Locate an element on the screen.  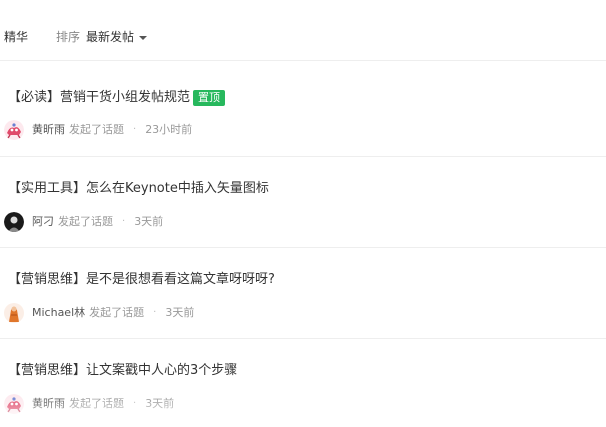
sort-value: 最新发帖 is located at coordinates (110, 37).